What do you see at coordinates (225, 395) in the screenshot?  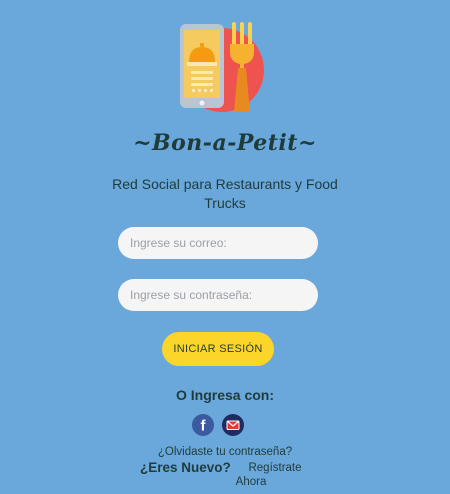 I see `social-login-heading: O Ingresa con:` at bounding box center [225, 395].